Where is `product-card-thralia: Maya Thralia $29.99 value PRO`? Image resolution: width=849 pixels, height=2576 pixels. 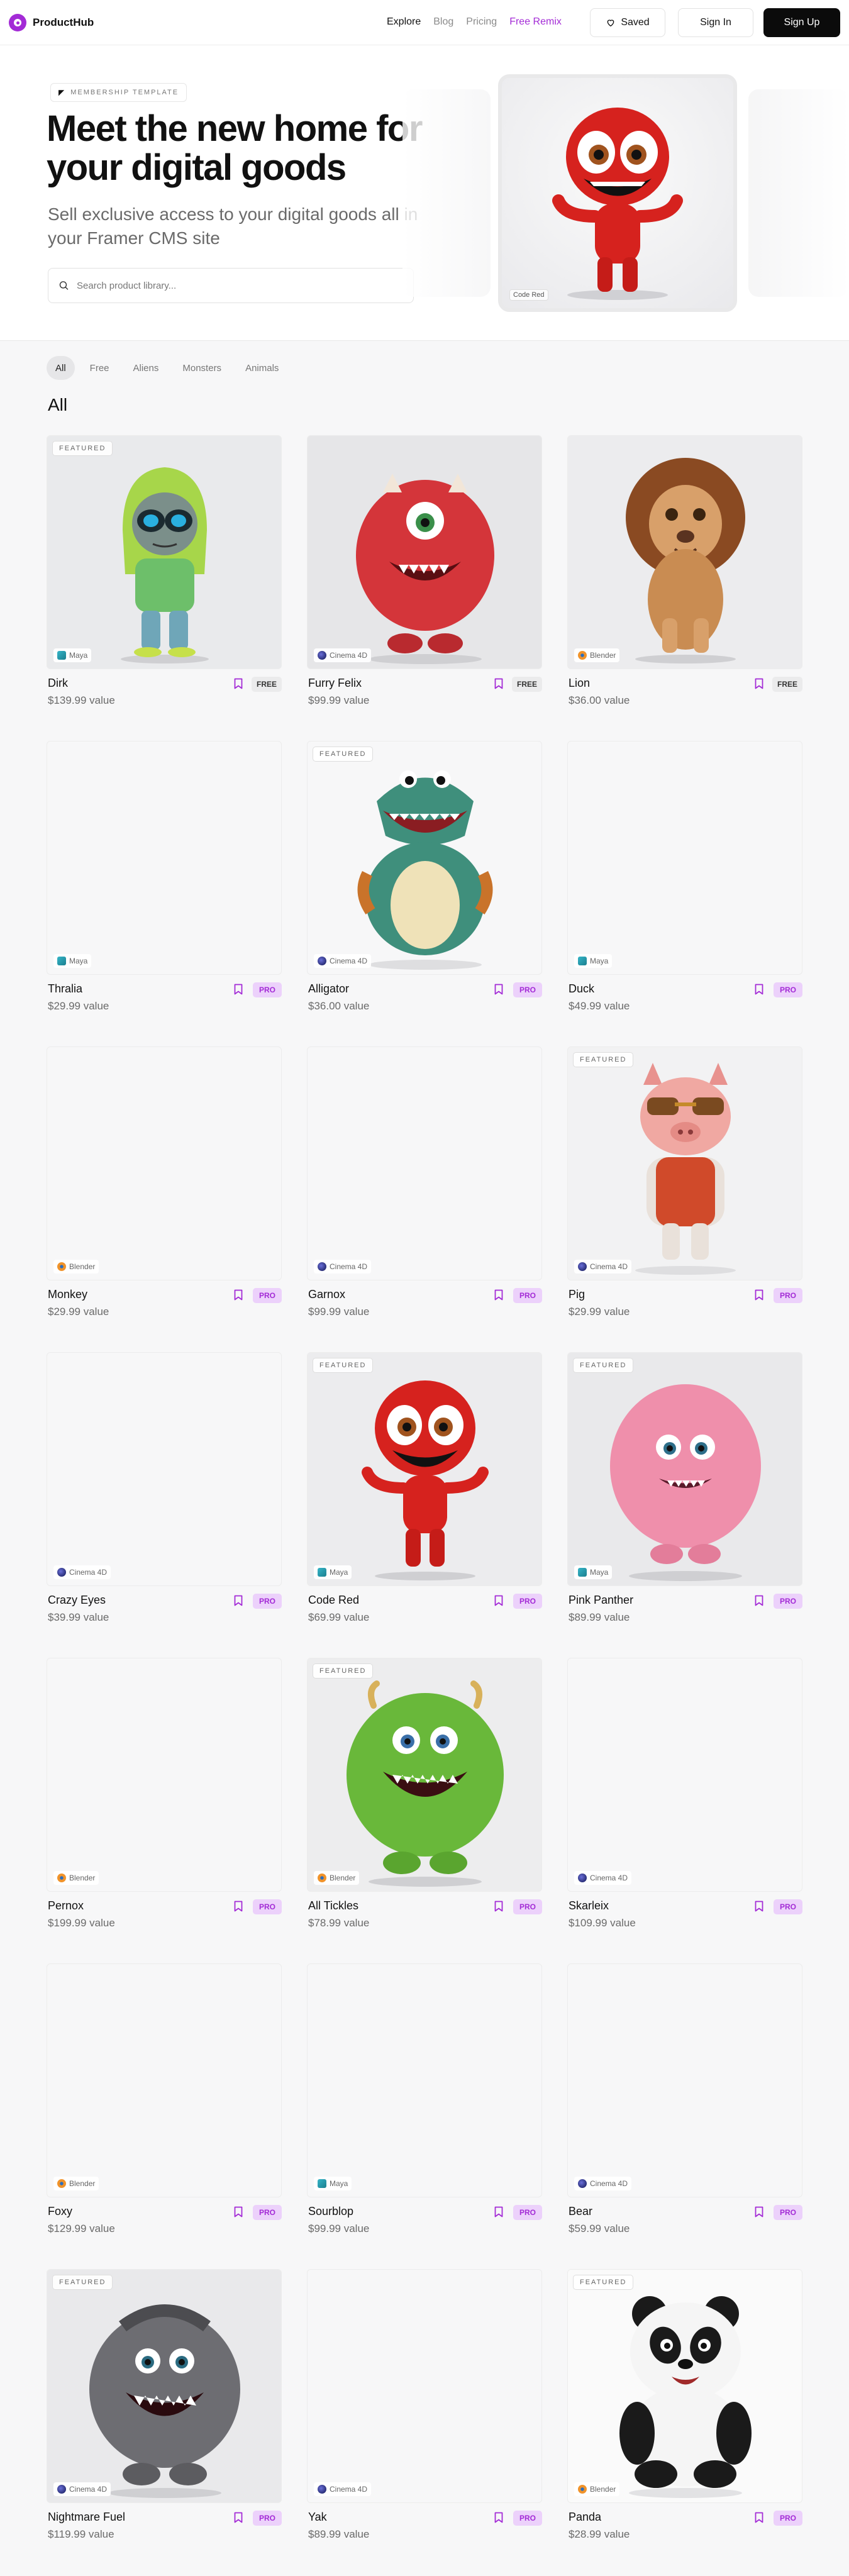
product-card-thralia: Maya Thralia $29.99 value PRO is located at coordinates (165, 880).